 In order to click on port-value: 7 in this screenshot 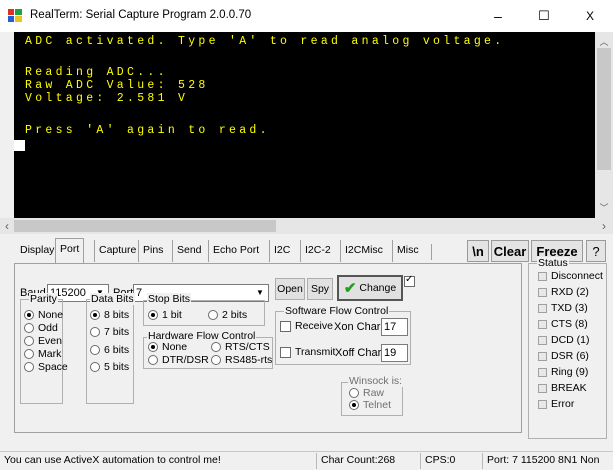, I will do `click(139, 293)`.